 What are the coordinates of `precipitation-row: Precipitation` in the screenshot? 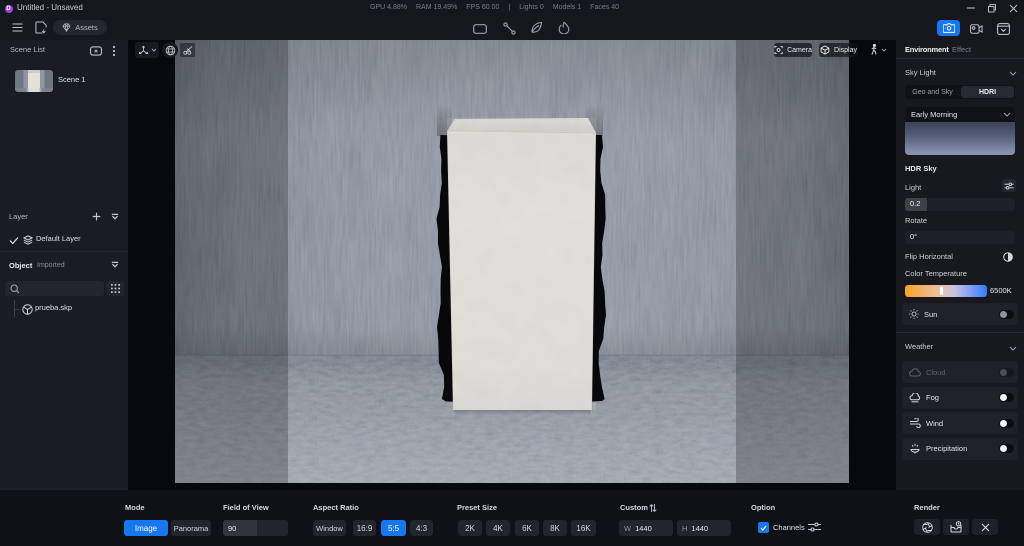 It's located at (960, 448).